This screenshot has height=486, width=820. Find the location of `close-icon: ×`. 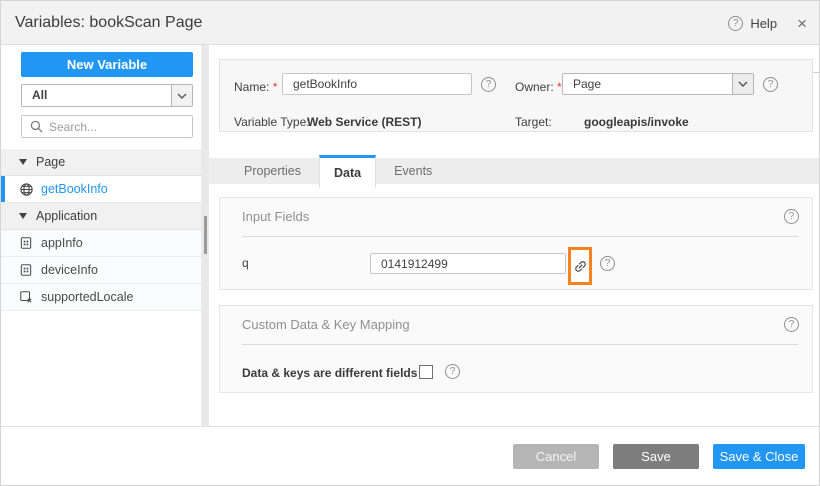

close-icon: × is located at coordinates (802, 23).